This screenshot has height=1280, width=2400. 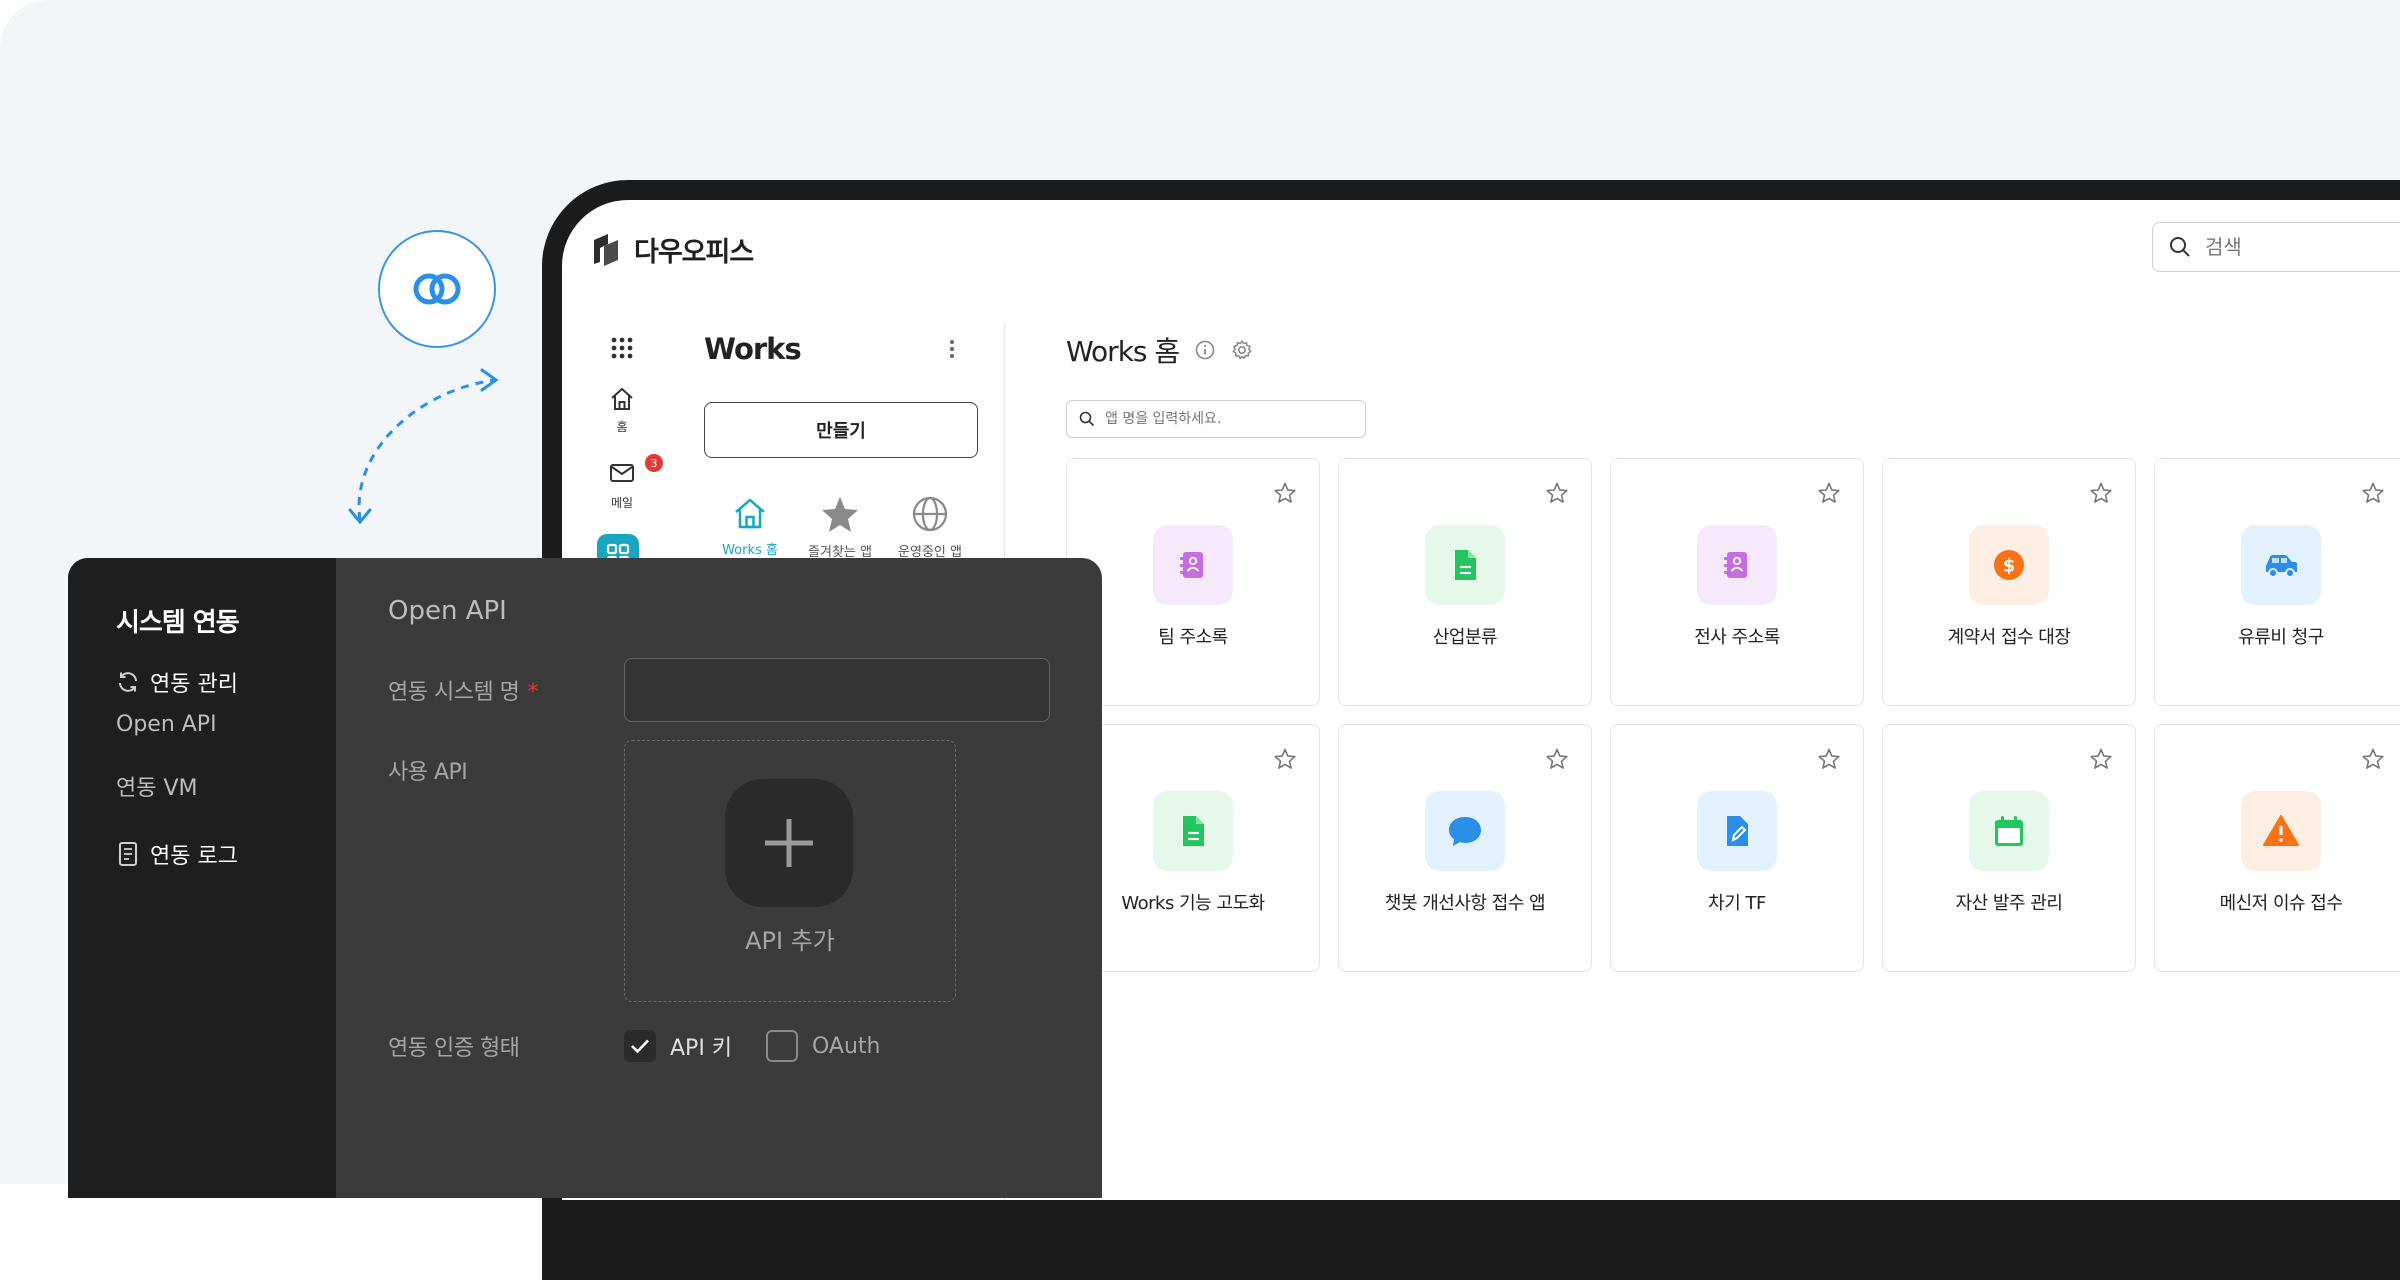 I want to click on add-api-button, so click(x=789, y=843).